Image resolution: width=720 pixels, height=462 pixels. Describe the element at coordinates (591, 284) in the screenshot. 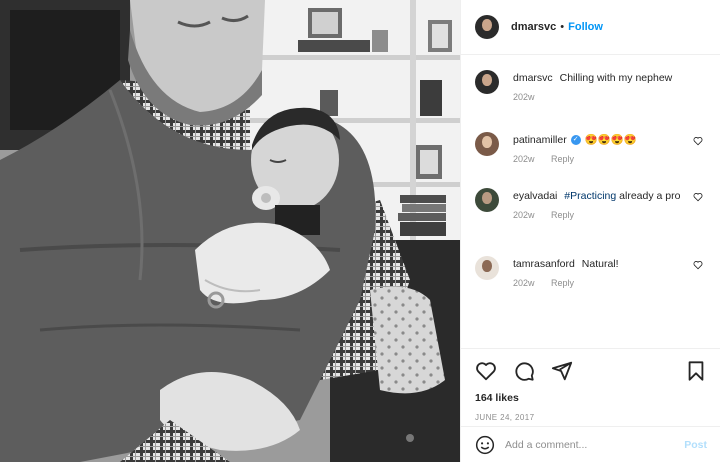

I see `comment-item: tamrasanford Natural! 202w Reply` at that location.